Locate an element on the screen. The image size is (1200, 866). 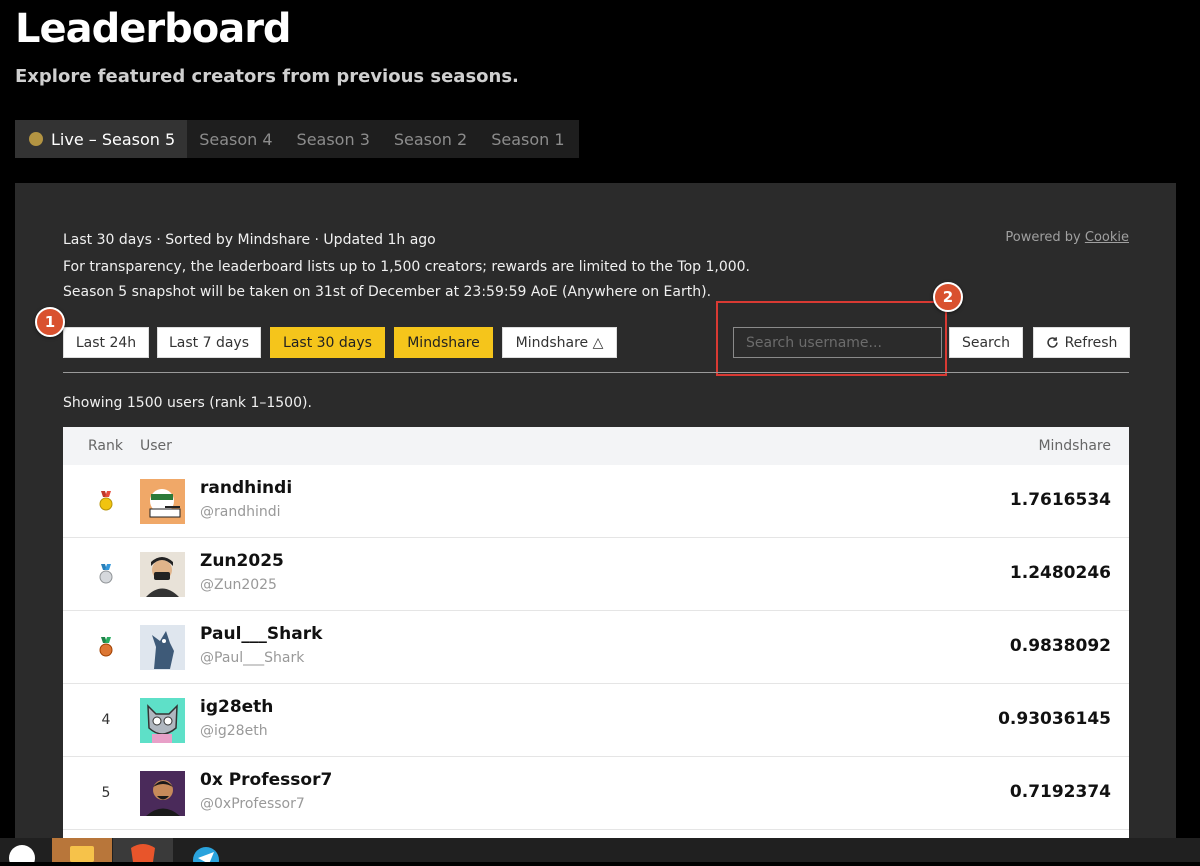
user-handle: @ig28eth is located at coordinates (234, 731).